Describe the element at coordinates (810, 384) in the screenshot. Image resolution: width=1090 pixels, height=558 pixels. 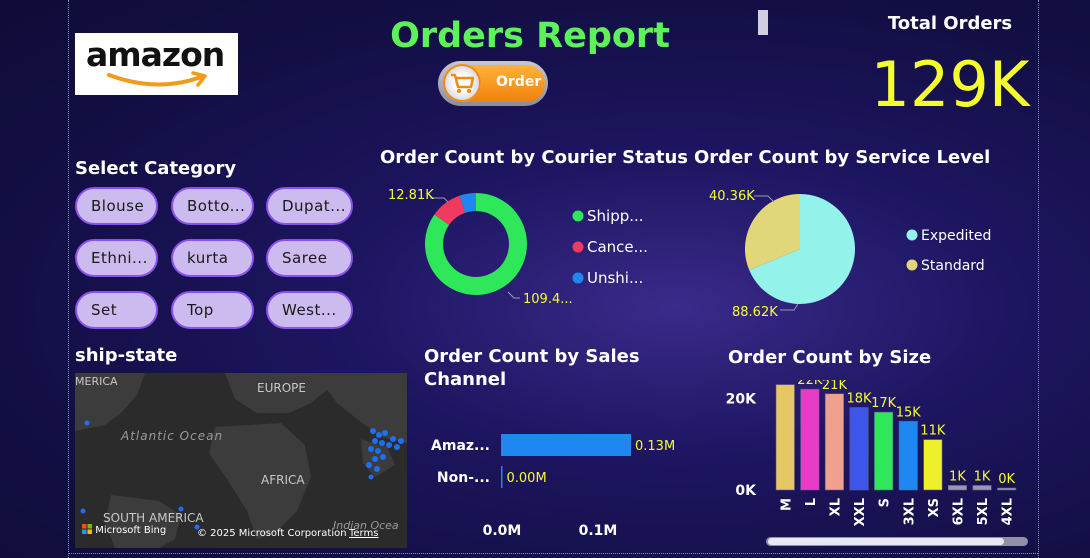
I see `data-label: 22K` at that location.